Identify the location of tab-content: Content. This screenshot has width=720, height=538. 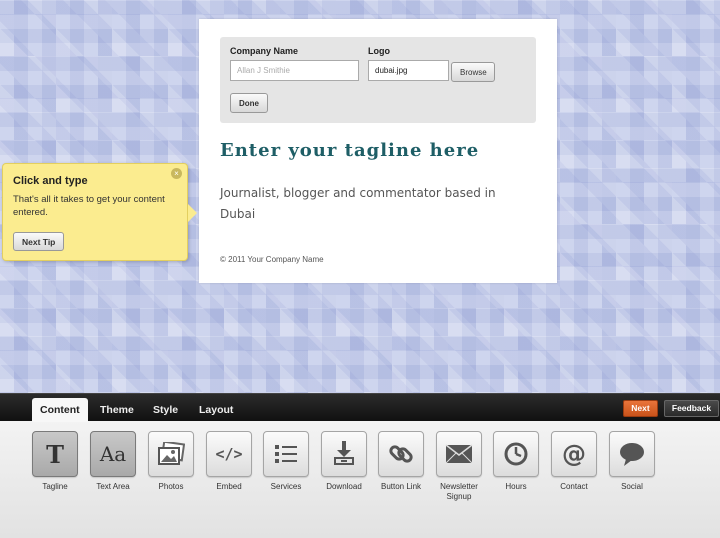
(60, 410).